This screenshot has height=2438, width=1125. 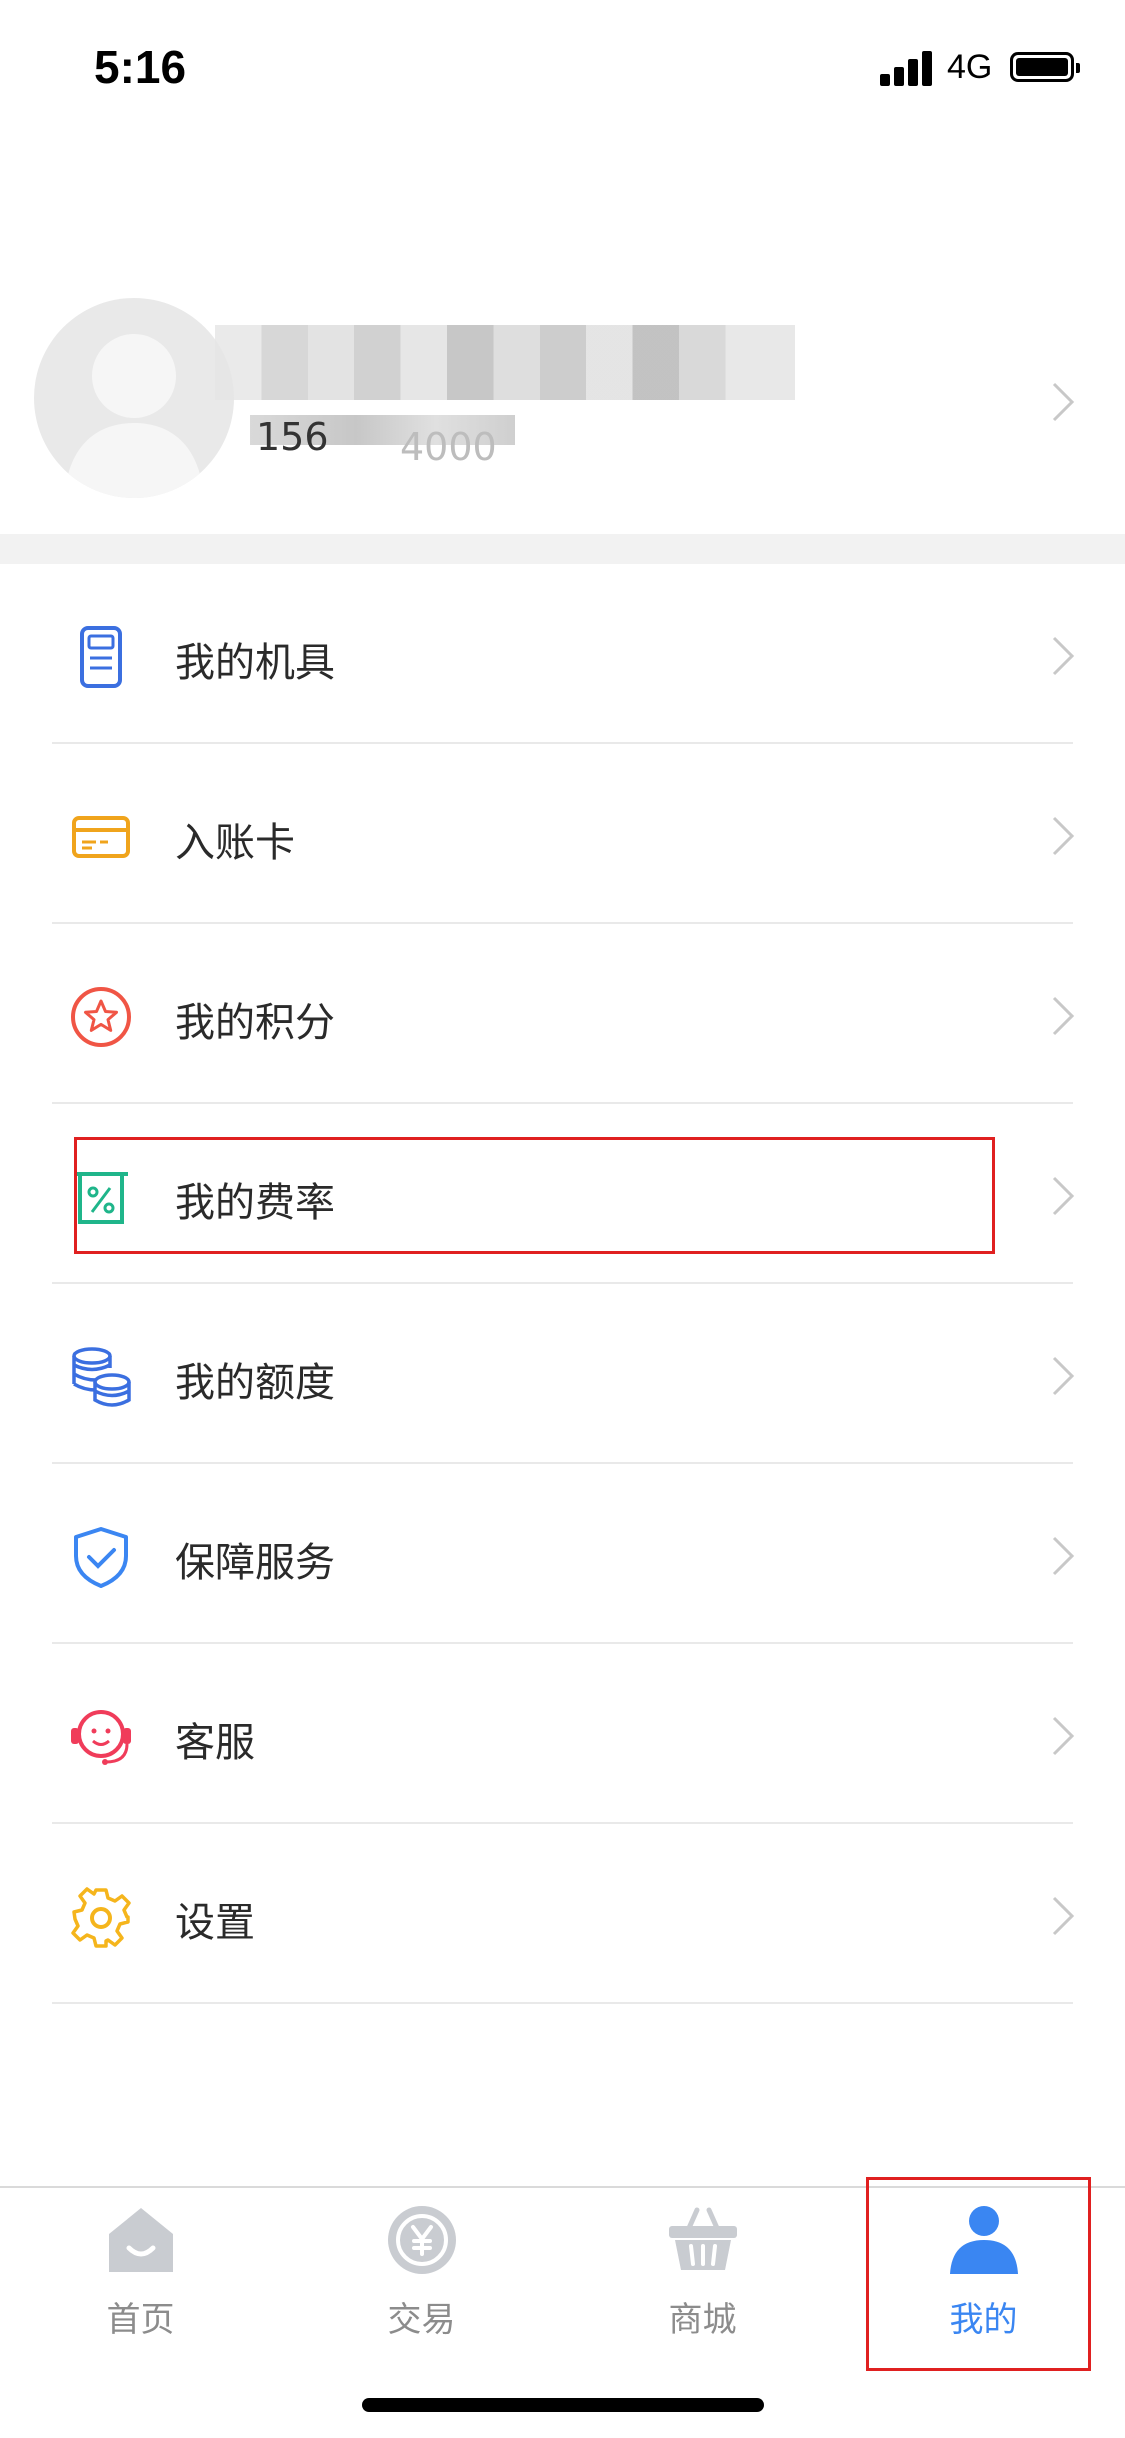 I want to click on default-avatar-icon, so click(x=134, y=416).